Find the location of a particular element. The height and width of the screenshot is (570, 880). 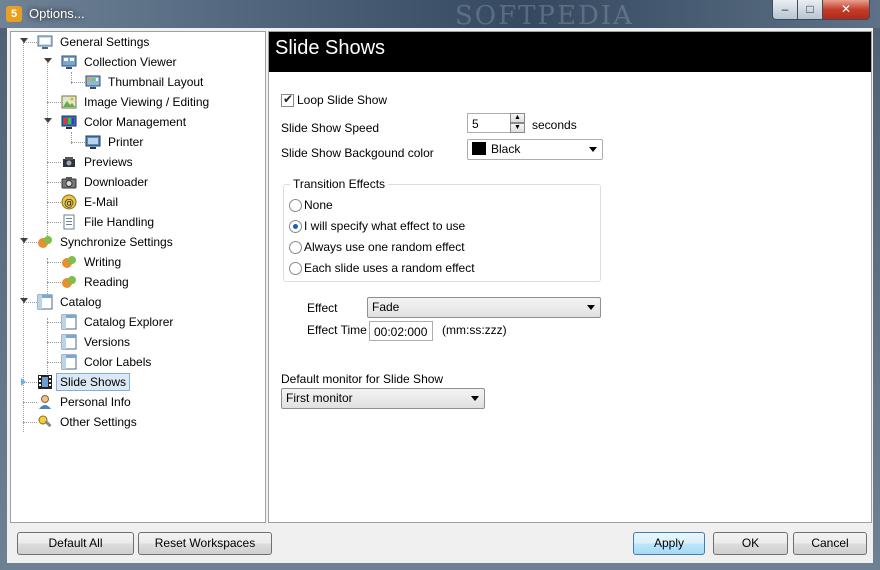

tree-item-downloader: Downloader is located at coordinates (136, 182).